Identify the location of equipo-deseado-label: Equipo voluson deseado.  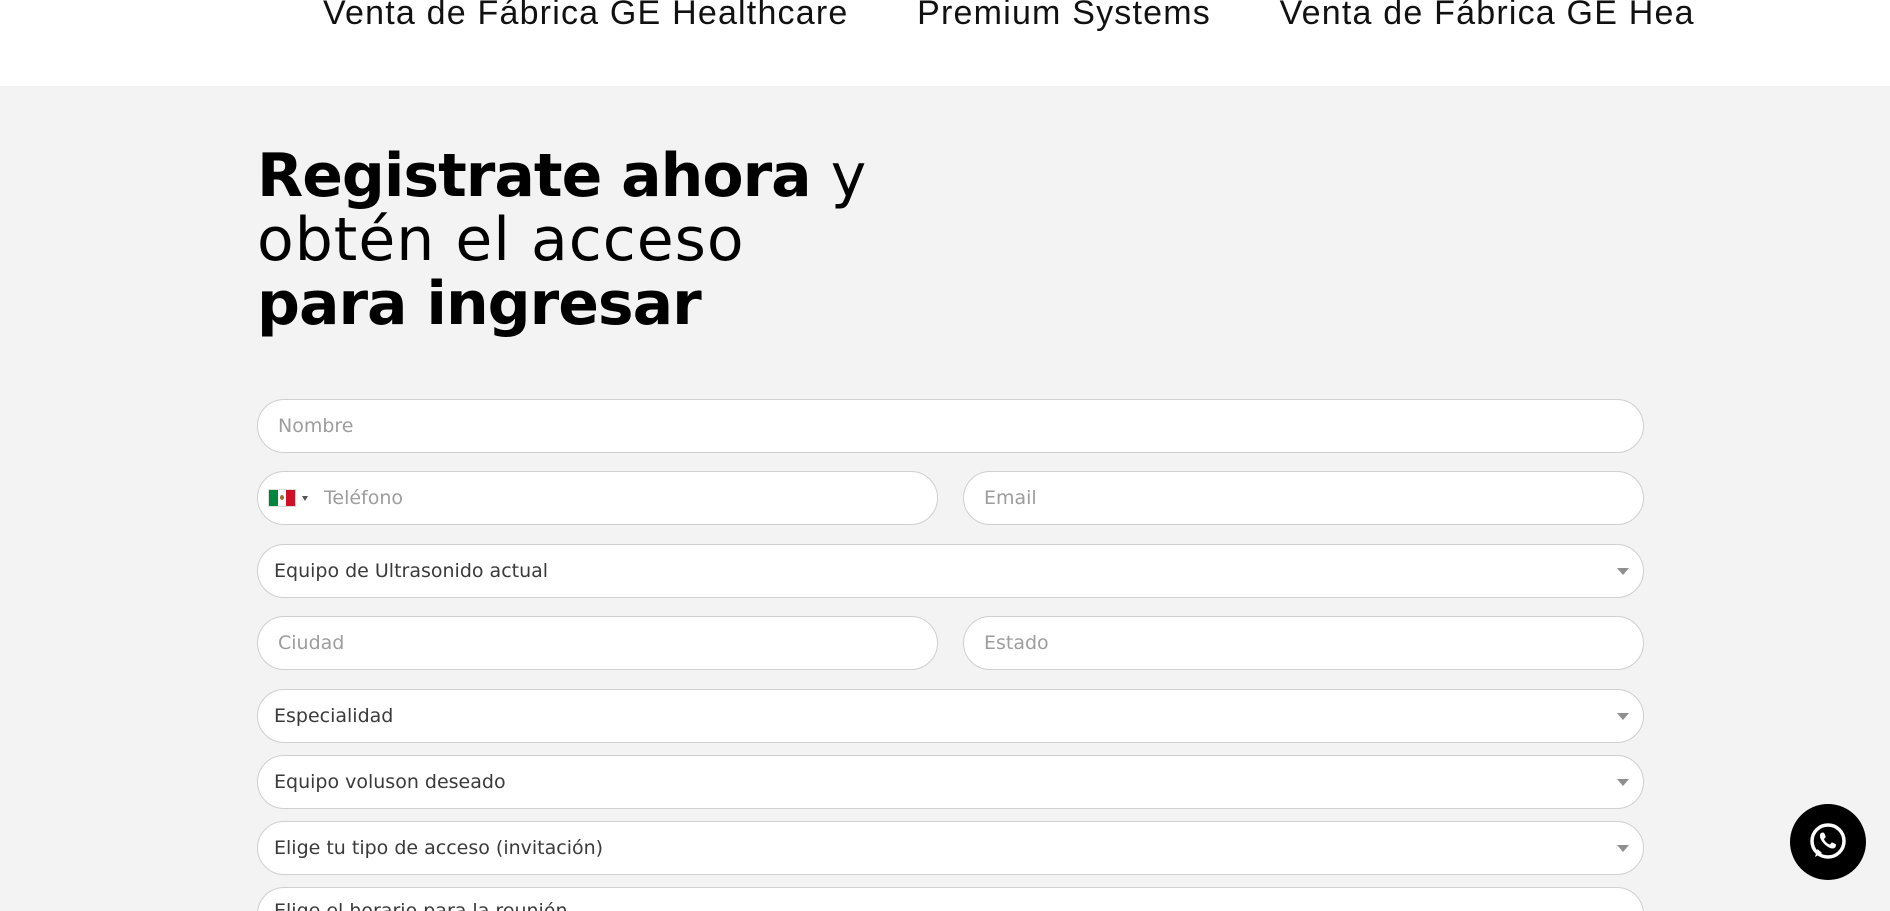
(390, 782).